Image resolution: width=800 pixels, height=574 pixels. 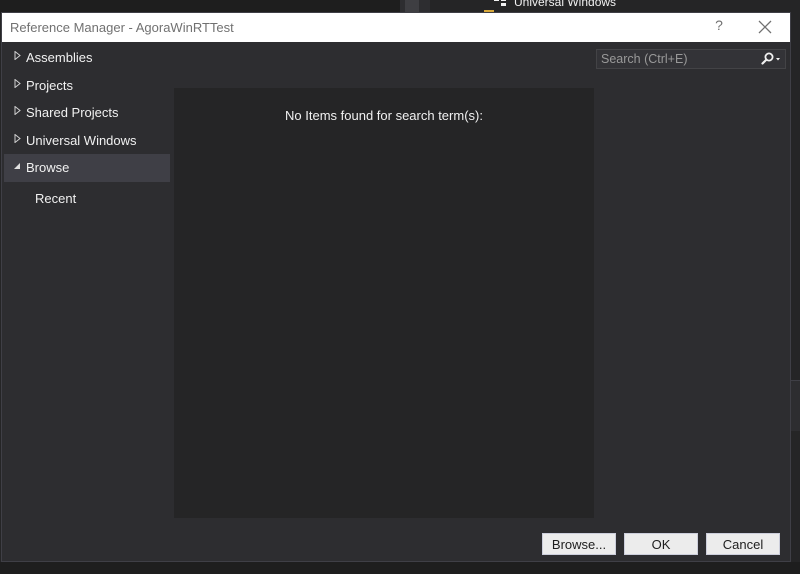 What do you see at coordinates (17, 167) in the screenshot?
I see `expanded-arrow-icon` at bounding box center [17, 167].